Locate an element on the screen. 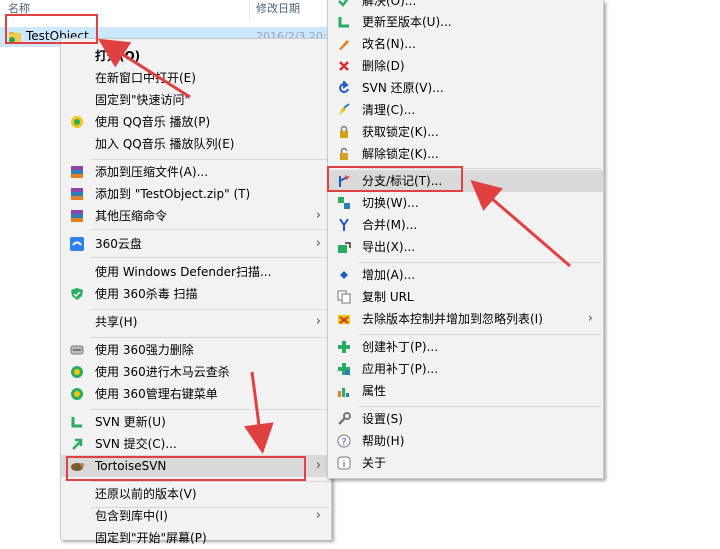 Image resolution: width=720 pixels, height=549 pixels. arrow-to-branch-tag is located at coordinates (520, 224).